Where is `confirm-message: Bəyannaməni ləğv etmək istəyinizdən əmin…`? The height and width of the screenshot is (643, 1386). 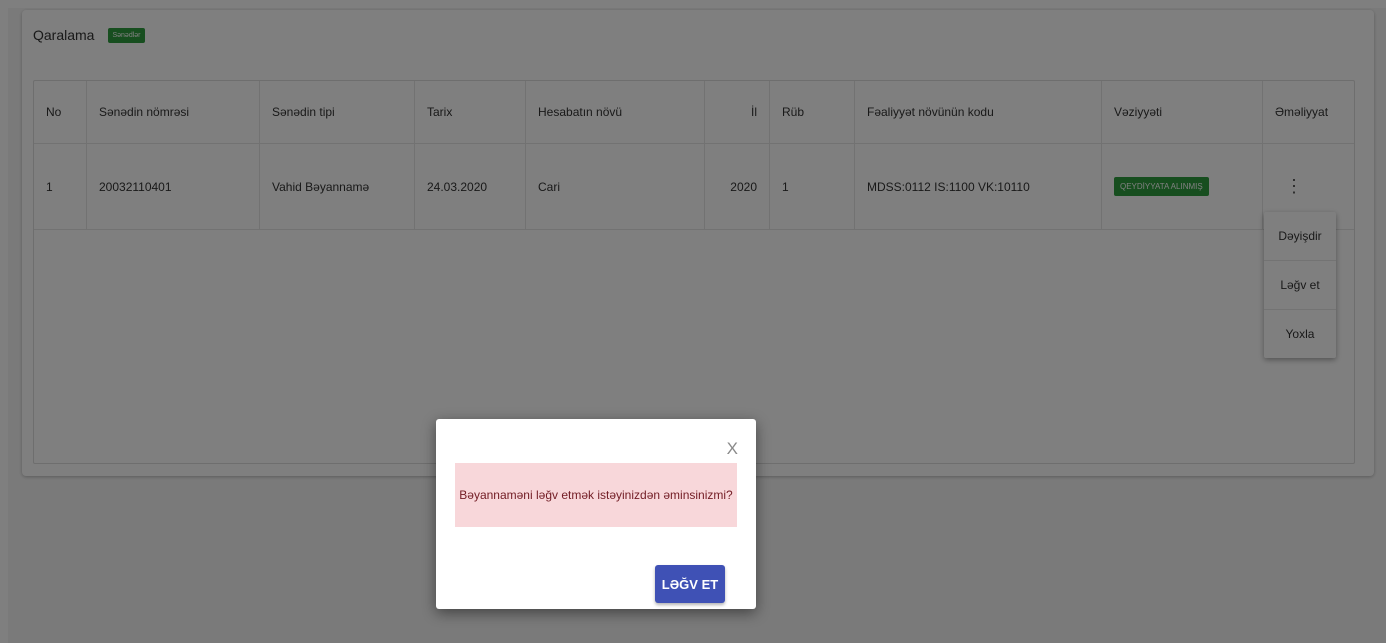
confirm-message: Bəyannaməni ləğv etmək istəyinizdən əmin… is located at coordinates (596, 495).